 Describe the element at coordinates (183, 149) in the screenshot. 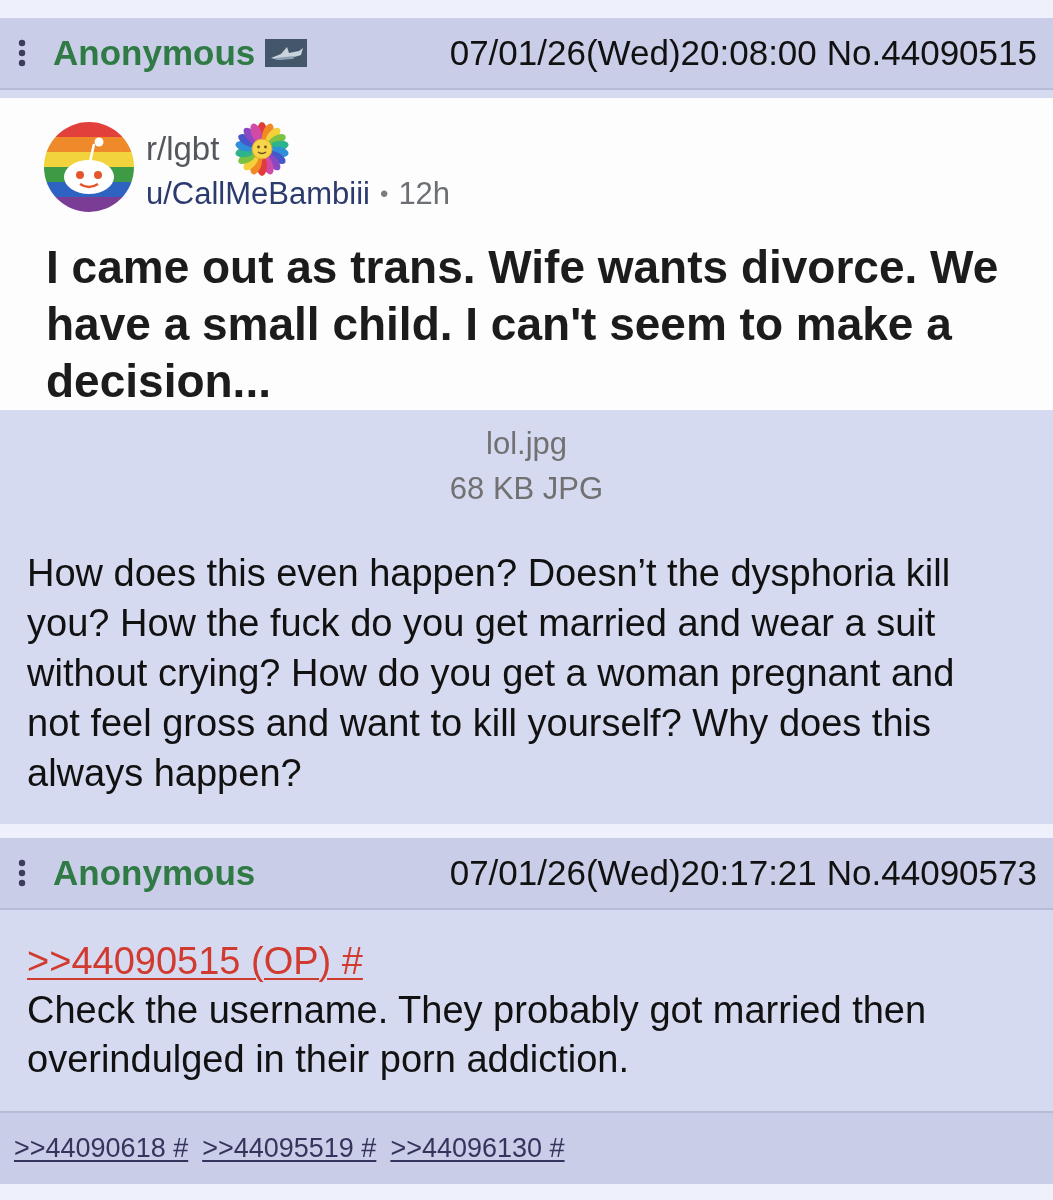

I see `subreddit-name: r/lgbt` at that location.